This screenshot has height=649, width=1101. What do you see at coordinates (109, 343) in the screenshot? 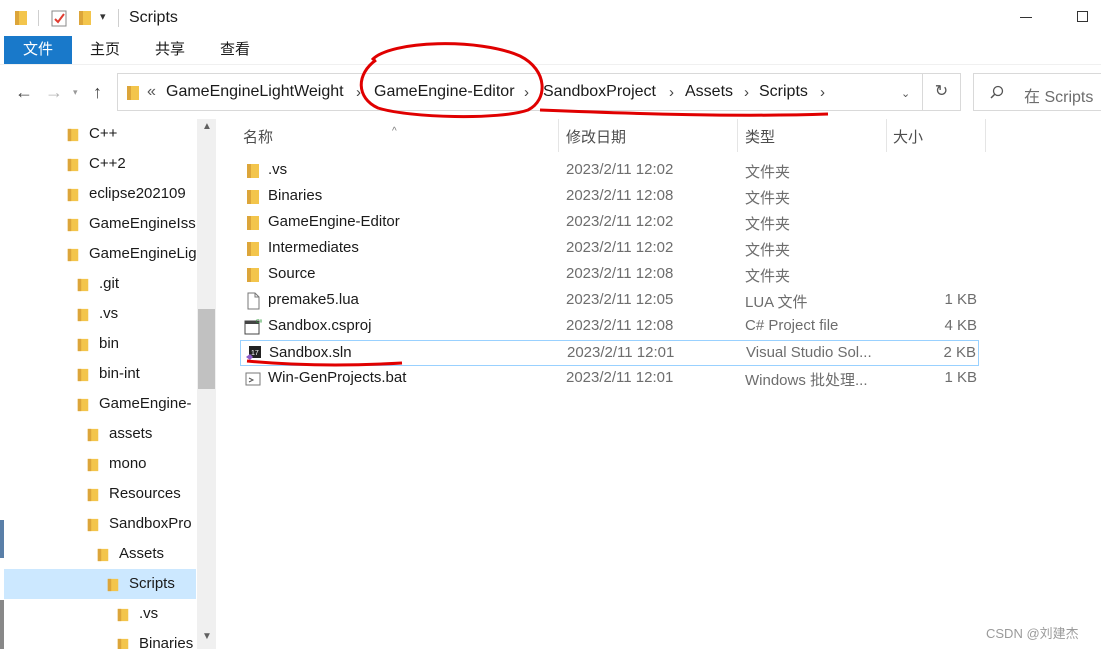
I see `nav-tree-label: bin` at bounding box center [109, 343].